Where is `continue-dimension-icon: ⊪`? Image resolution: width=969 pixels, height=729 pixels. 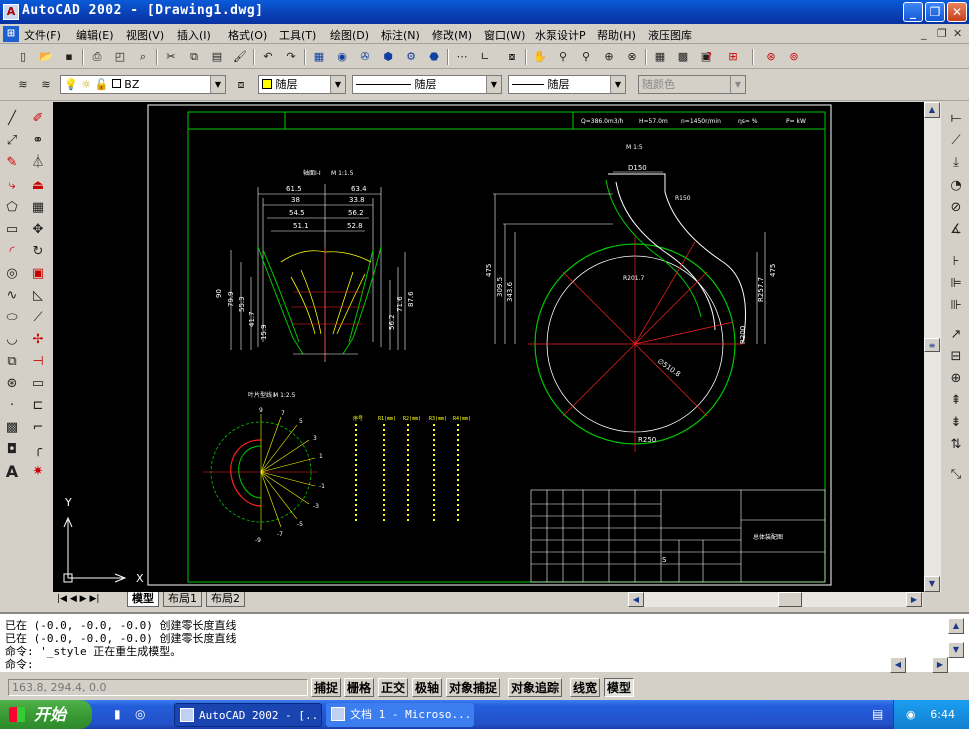 continue-dimension-icon: ⊪ is located at coordinates (956, 306).